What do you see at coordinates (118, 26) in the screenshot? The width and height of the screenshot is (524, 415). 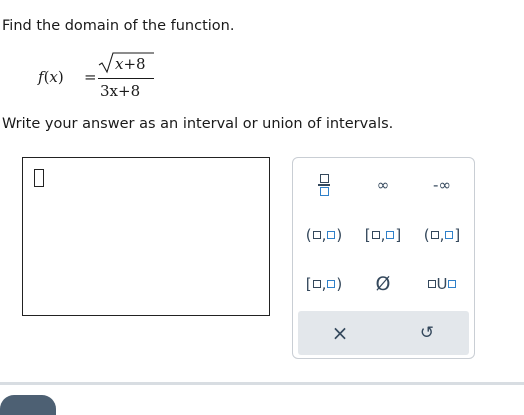 I see `question-prompt: Find the domain of the function.` at bounding box center [118, 26].